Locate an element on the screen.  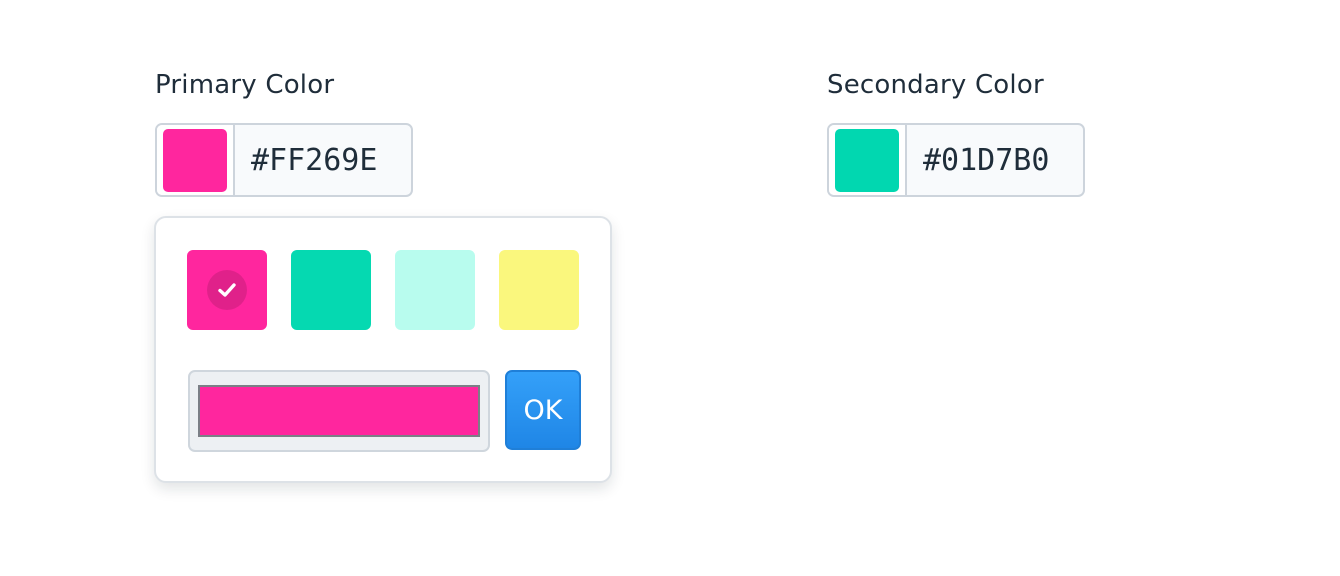
secondary-color-input: #01D7B0 is located at coordinates (956, 160).